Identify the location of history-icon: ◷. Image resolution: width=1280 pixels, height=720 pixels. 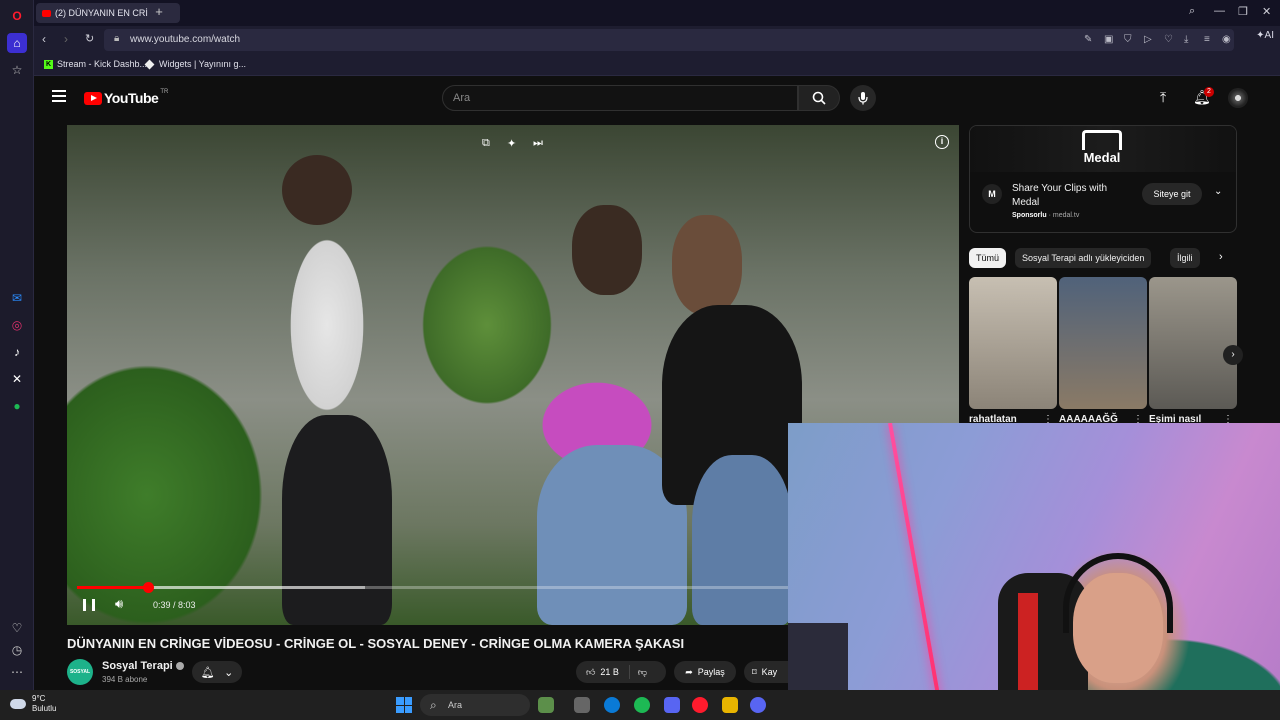
(17, 650).